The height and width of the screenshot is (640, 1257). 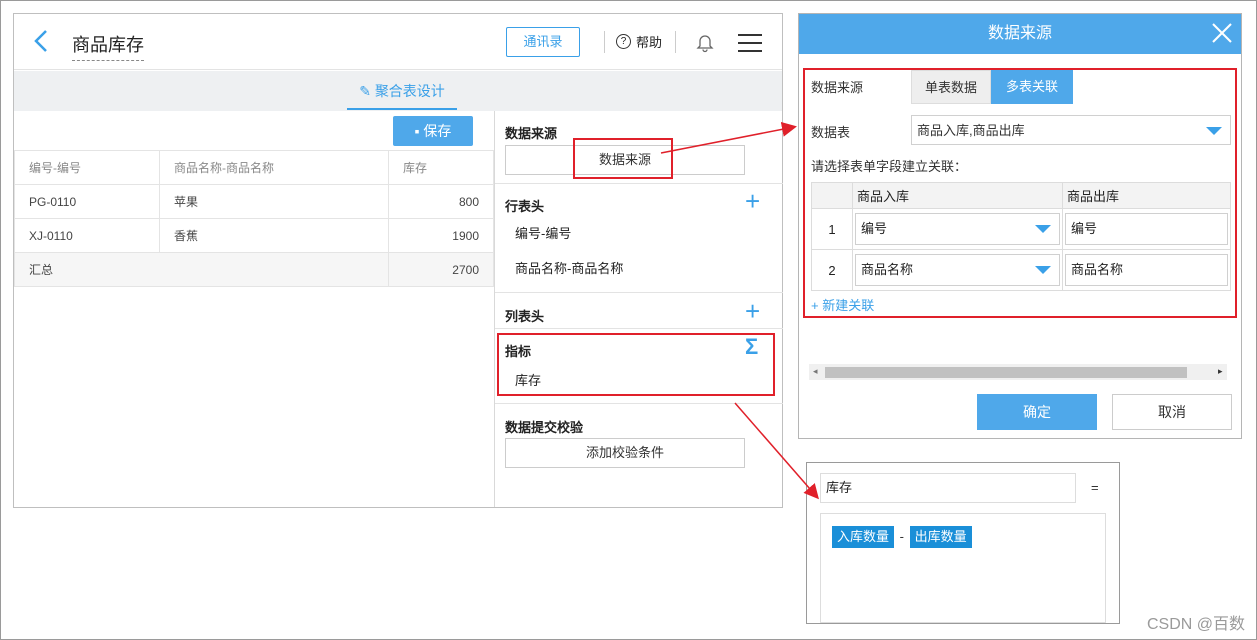 What do you see at coordinates (1195, 624) in the screenshot?
I see `watermark: CSDN @百数` at bounding box center [1195, 624].